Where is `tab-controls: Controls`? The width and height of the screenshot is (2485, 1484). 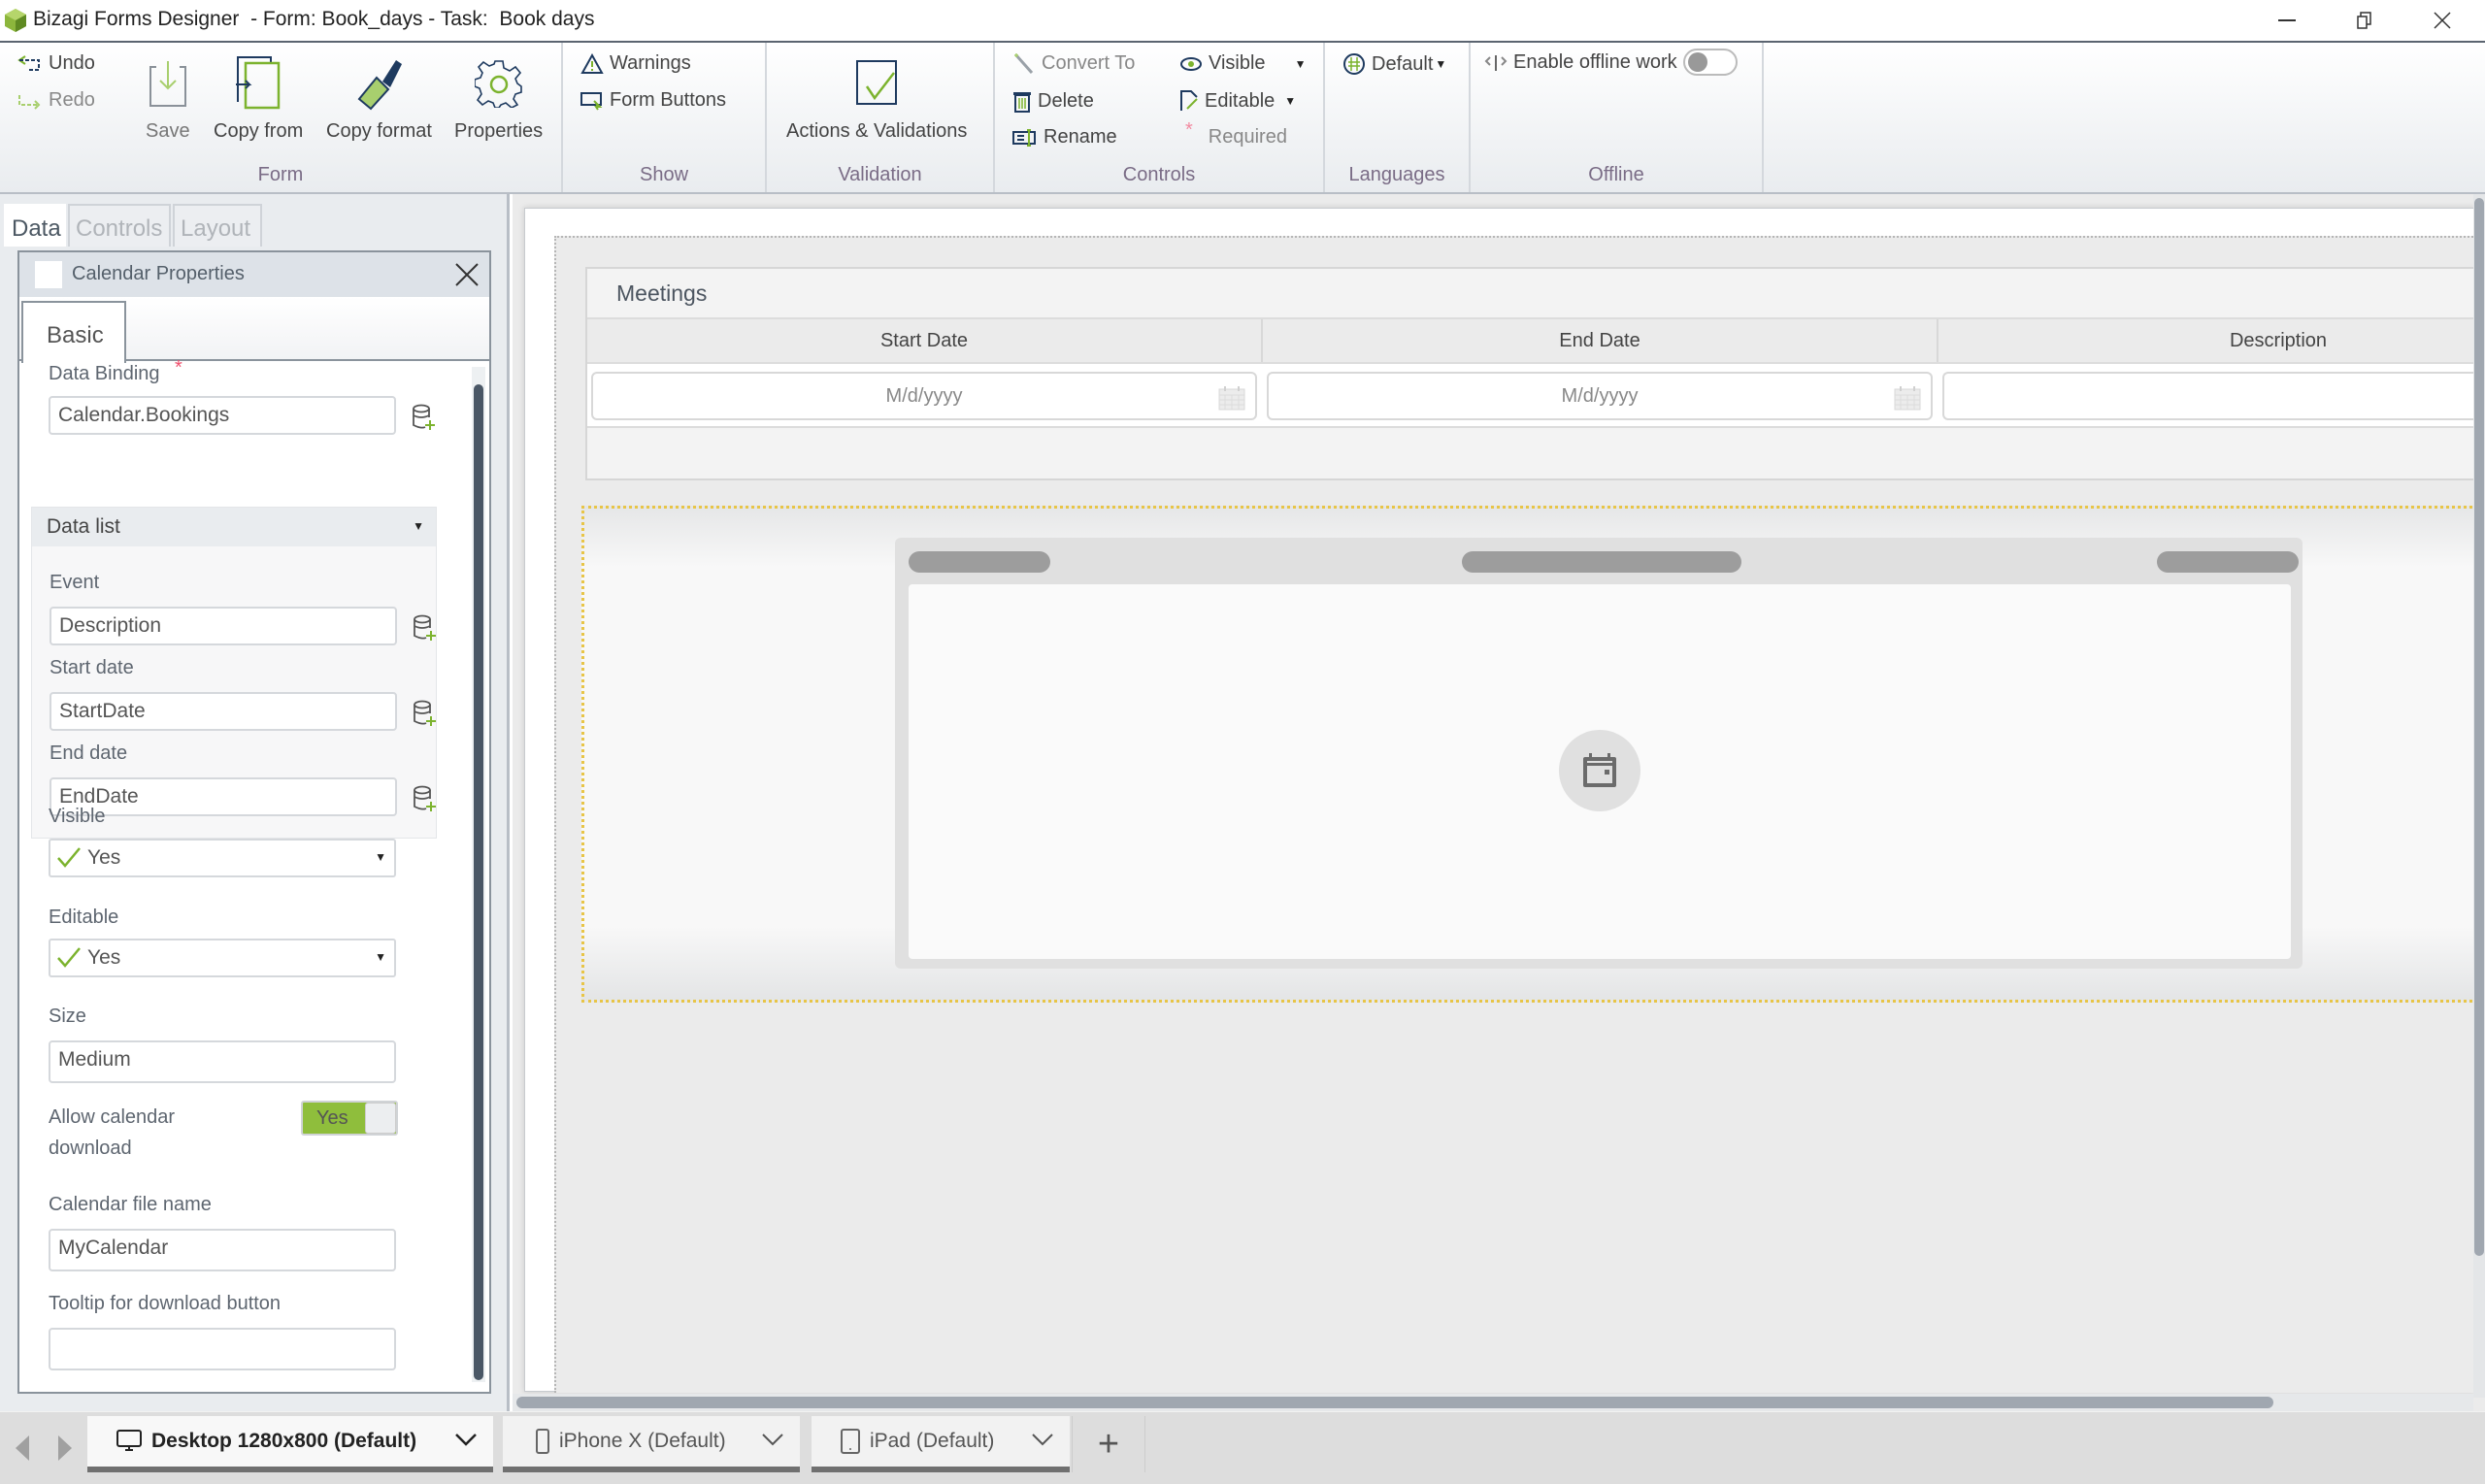
tab-controls: Controls is located at coordinates (120, 225).